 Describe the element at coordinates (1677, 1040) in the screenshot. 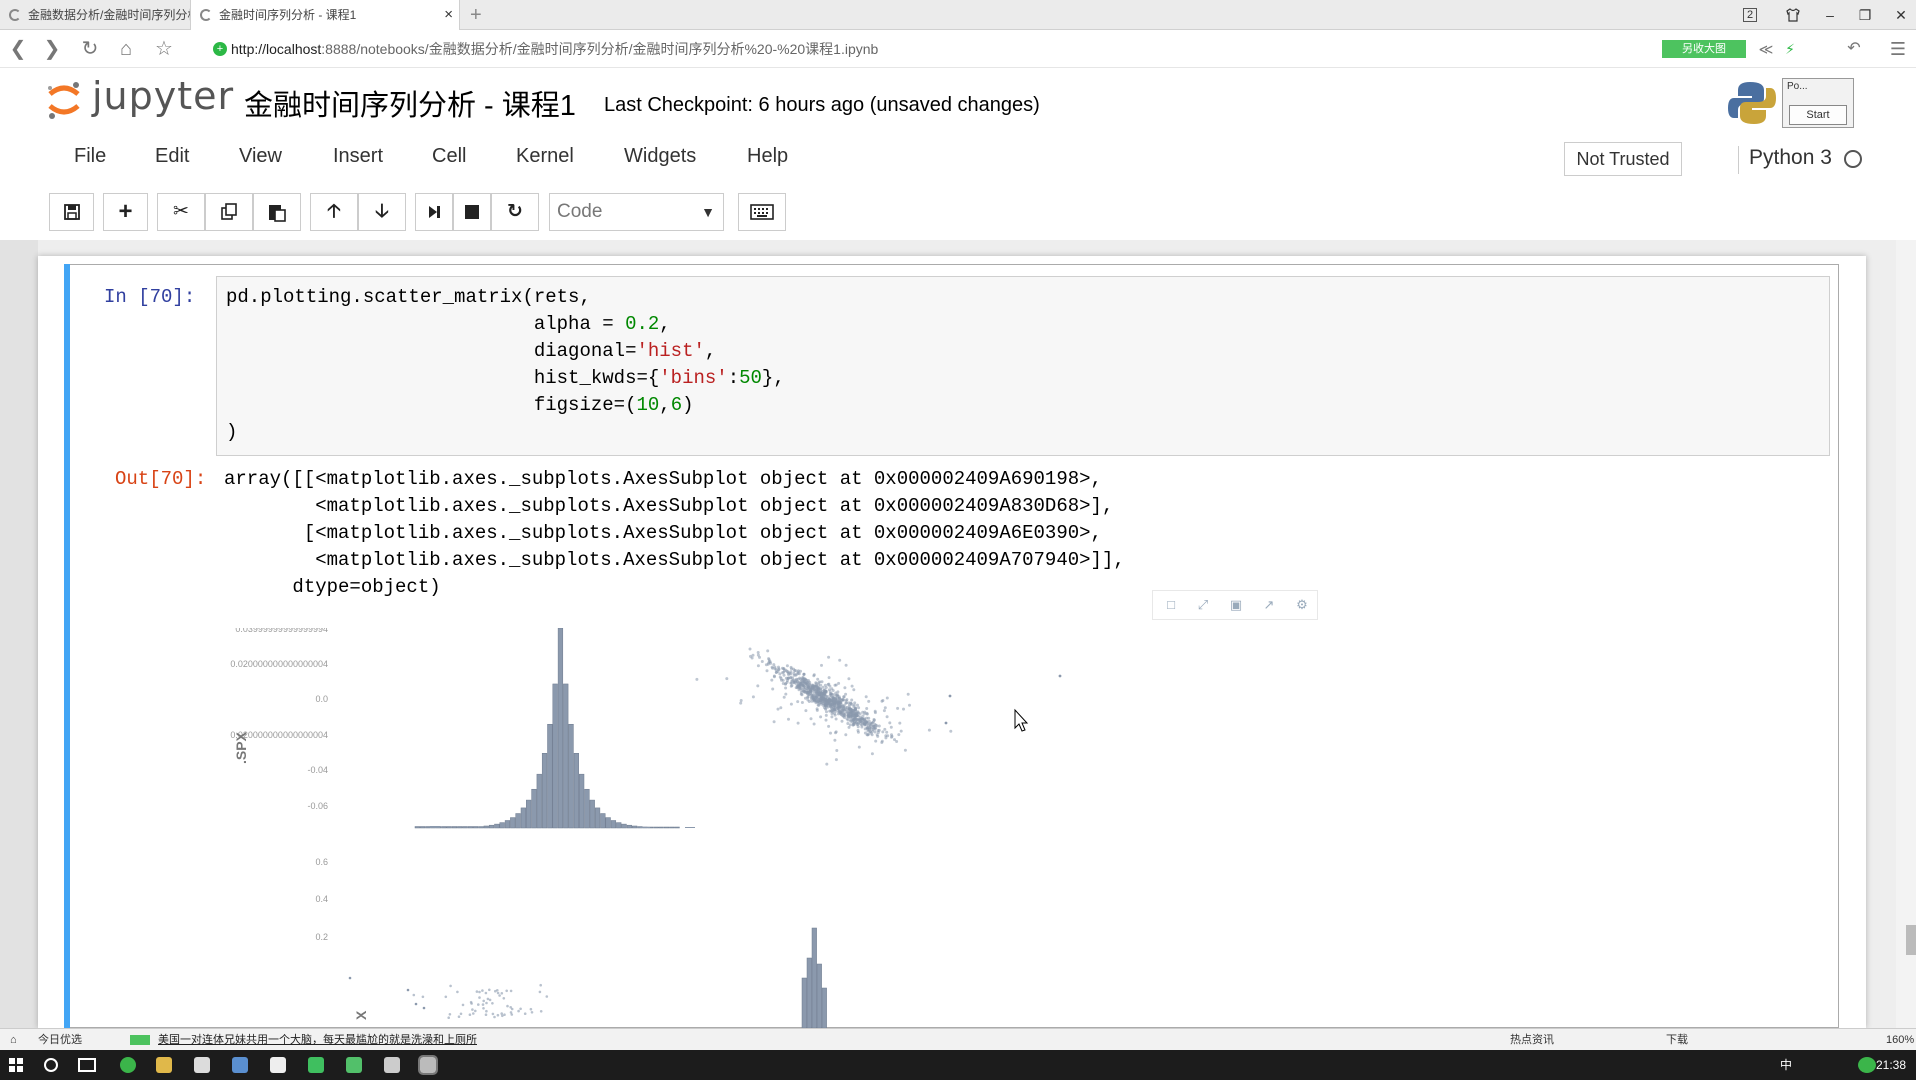

I see `download-link: 下载` at that location.